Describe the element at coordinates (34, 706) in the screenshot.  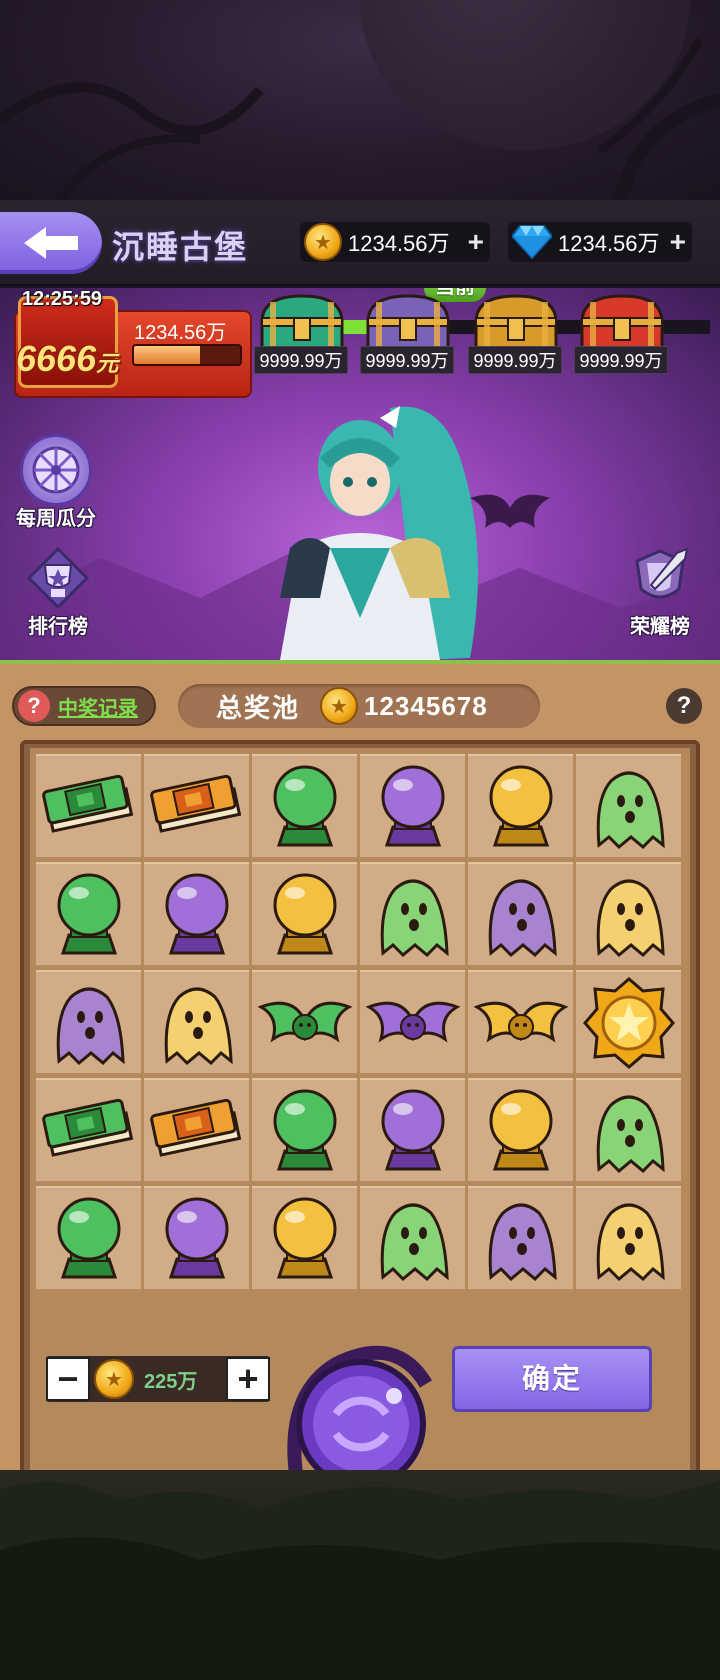
I see `question-icon: ?` at that location.